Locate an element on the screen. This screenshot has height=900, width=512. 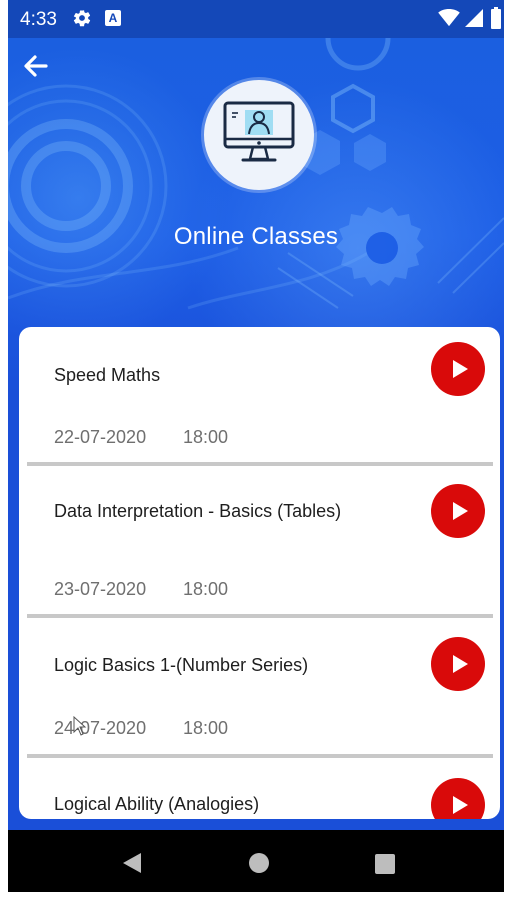
class-date: 24-07-2020 is located at coordinates (100, 728).